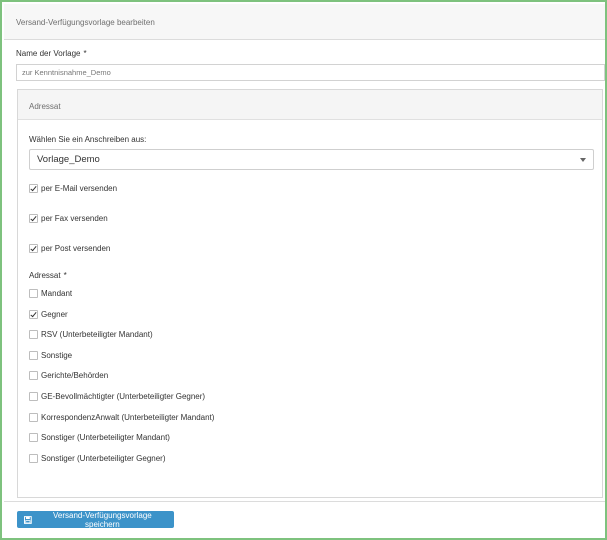 The width and height of the screenshot is (607, 540). Describe the element at coordinates (310, 105) in the screenshot. I see `adressat-panel-header: Adressat` at that location.